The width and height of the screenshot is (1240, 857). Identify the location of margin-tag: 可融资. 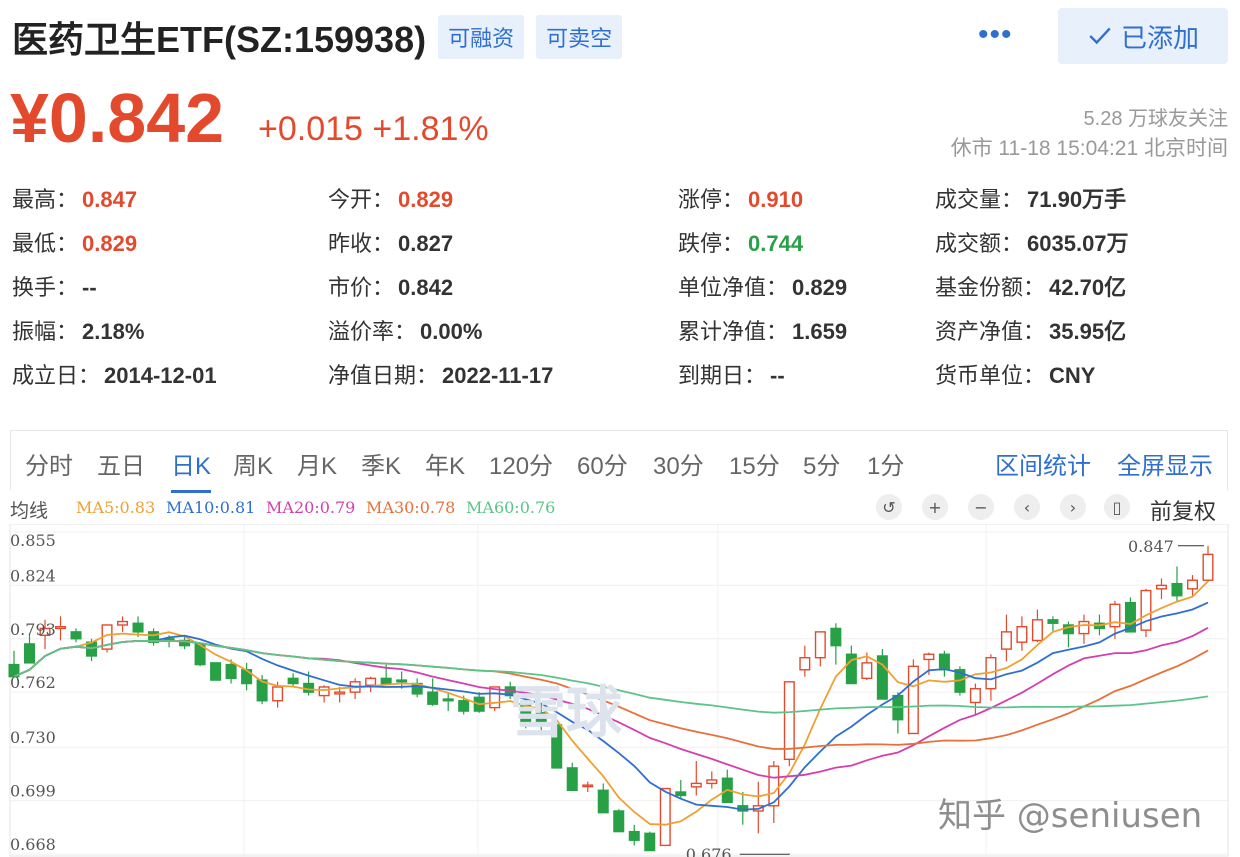
(481, 37).